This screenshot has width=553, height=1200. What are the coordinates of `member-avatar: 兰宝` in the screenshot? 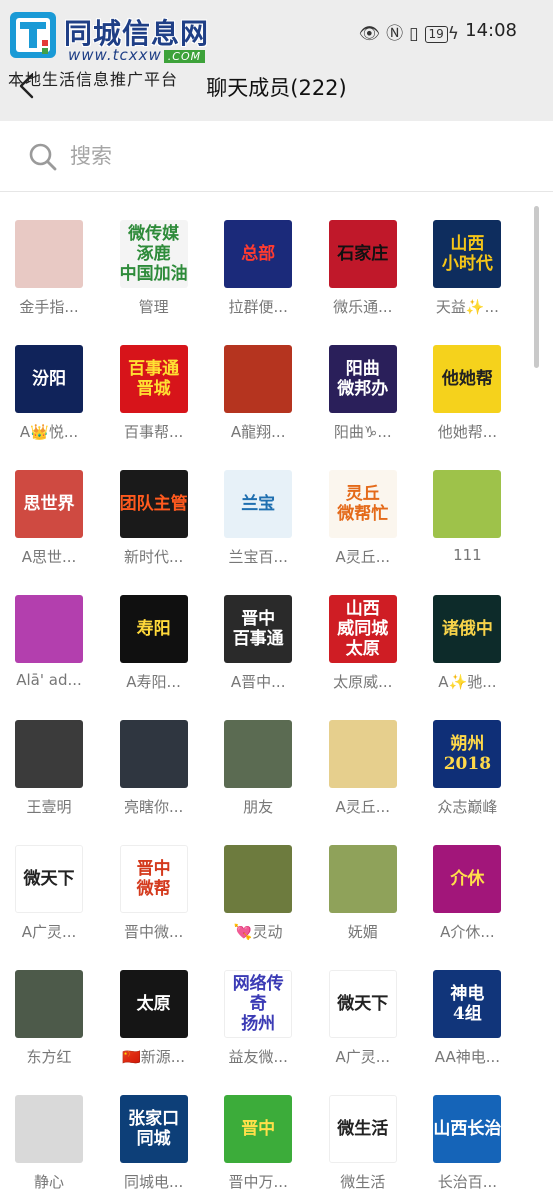 It's located at (258, 504).